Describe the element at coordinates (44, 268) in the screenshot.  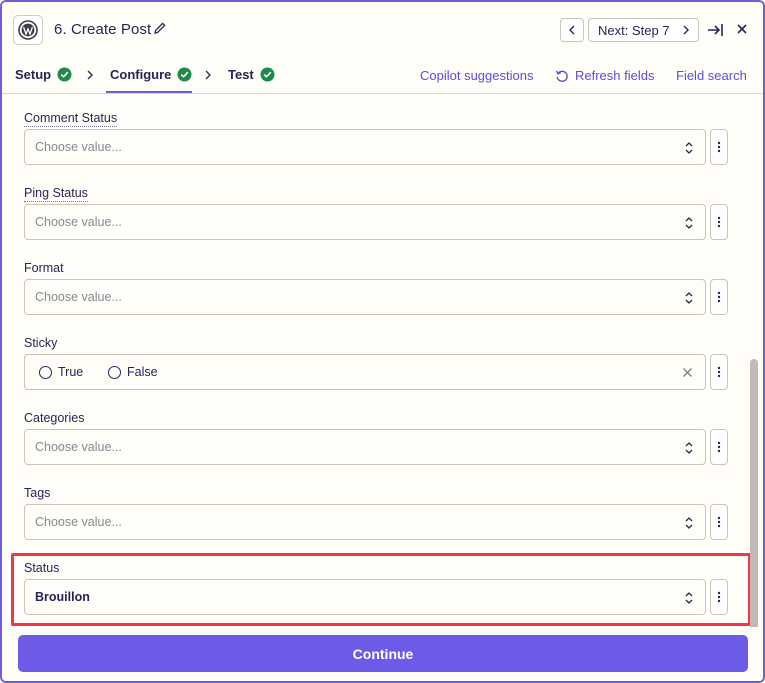
I see `format-label: Format` at that location.